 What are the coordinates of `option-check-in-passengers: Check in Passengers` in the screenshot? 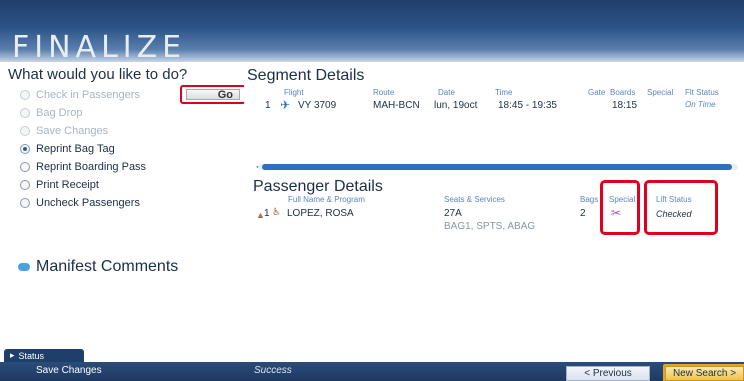 It's located at (80, 95).